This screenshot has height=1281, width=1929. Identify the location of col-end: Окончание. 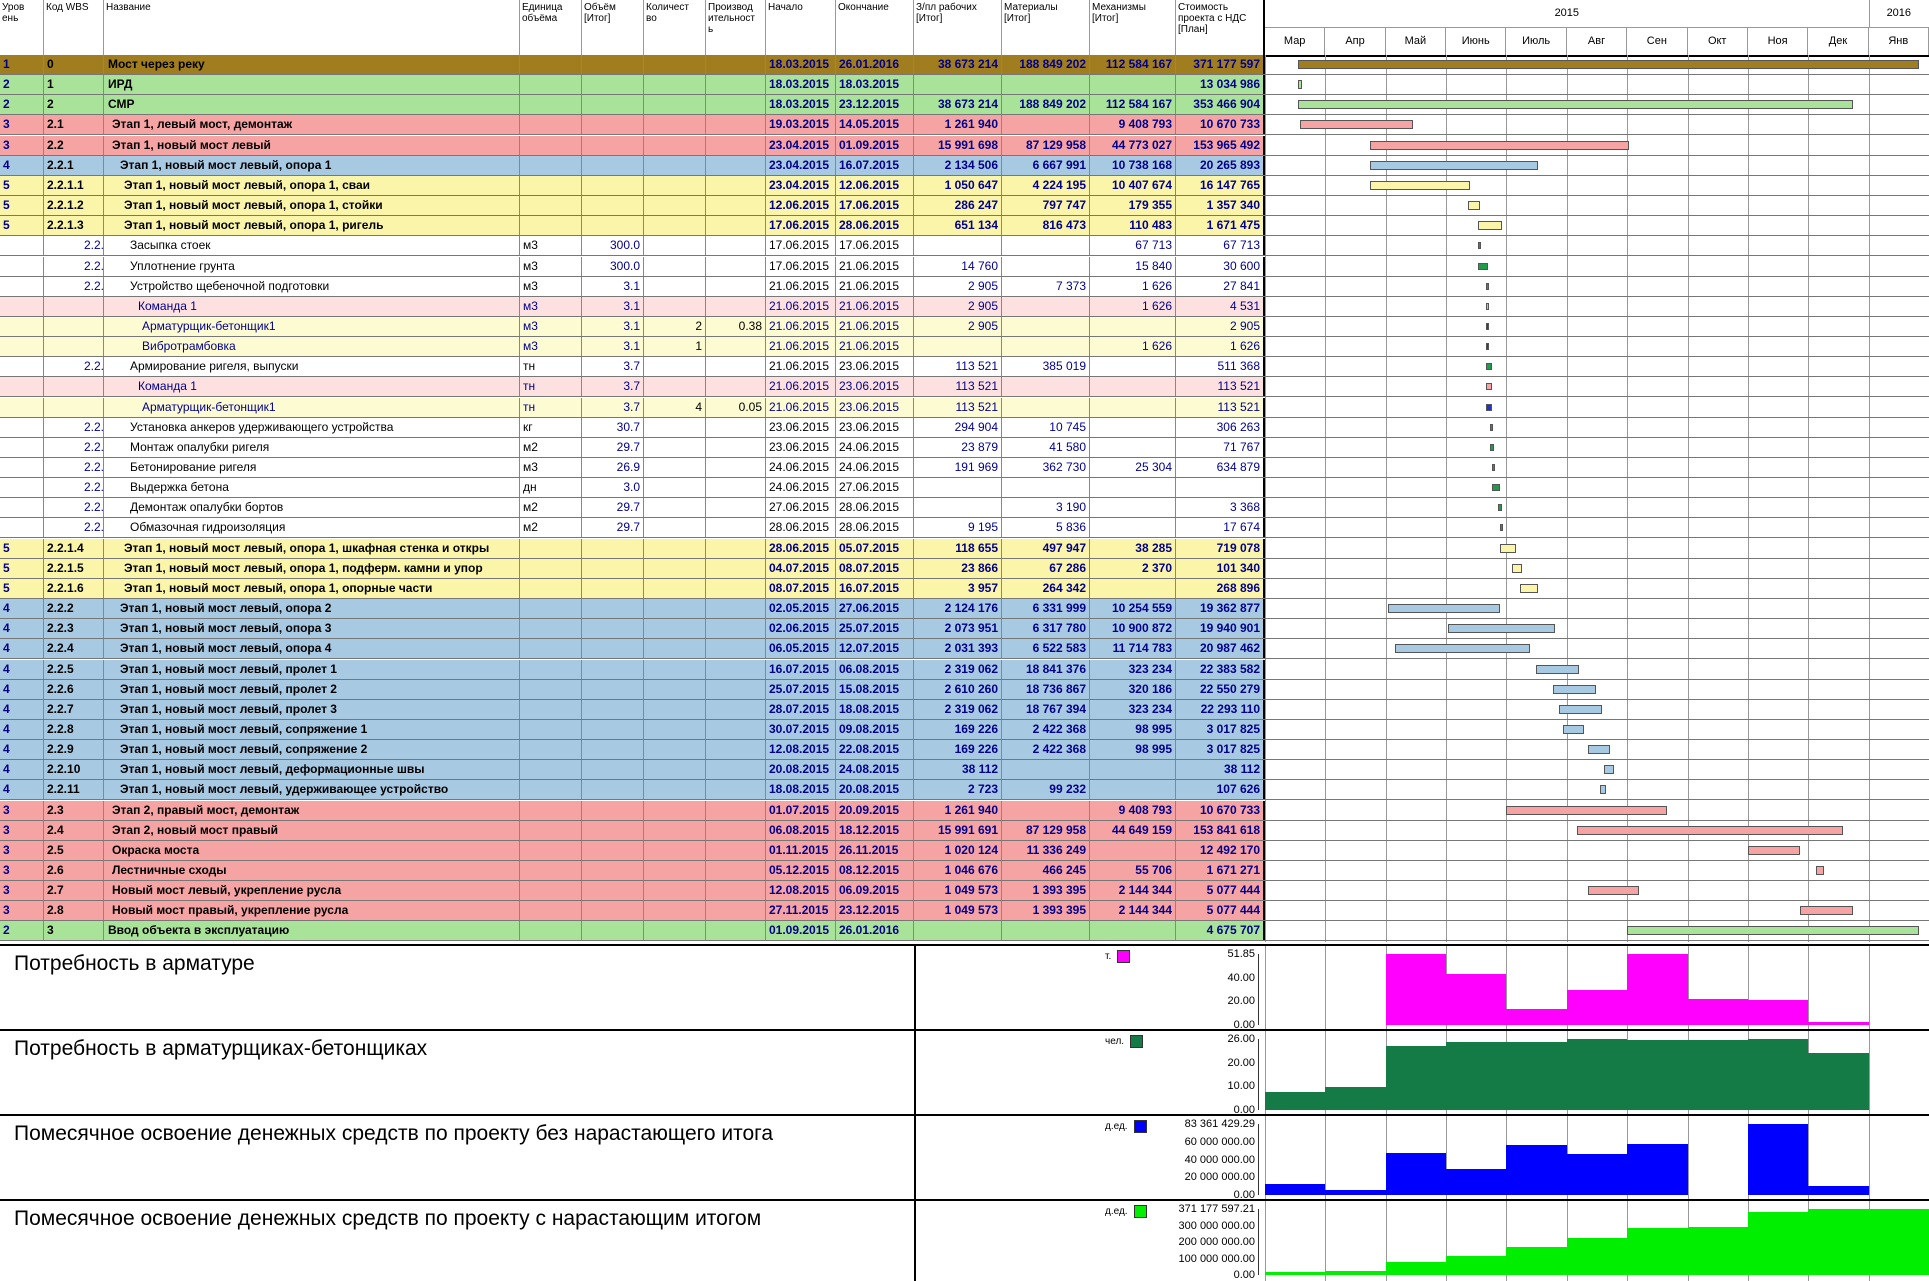
(875, 27).